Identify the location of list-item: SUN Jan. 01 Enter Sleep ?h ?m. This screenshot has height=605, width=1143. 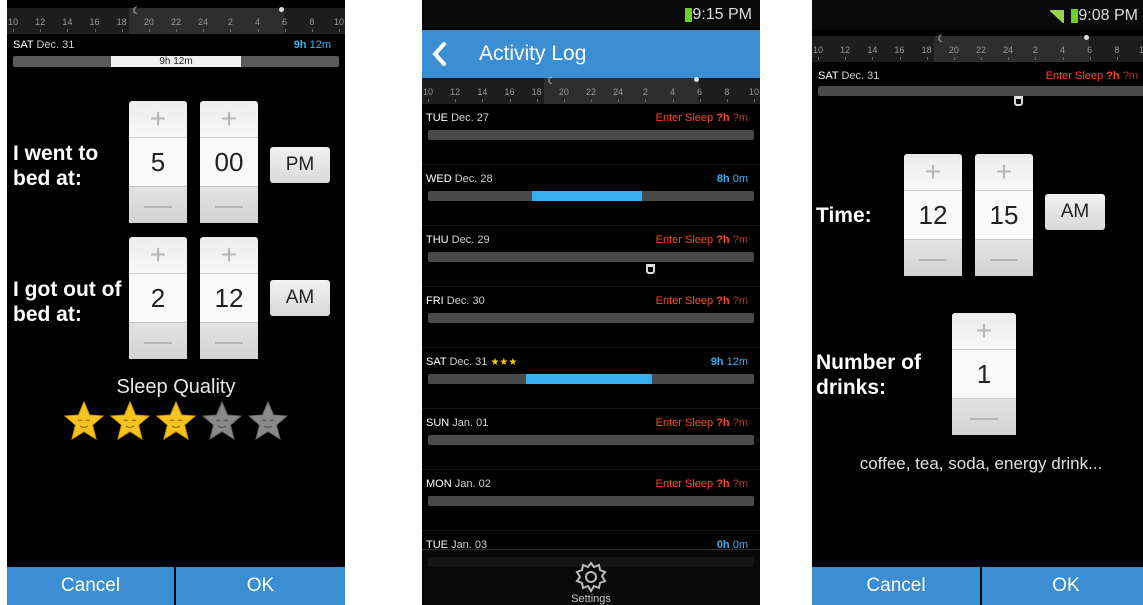
(591, 439).